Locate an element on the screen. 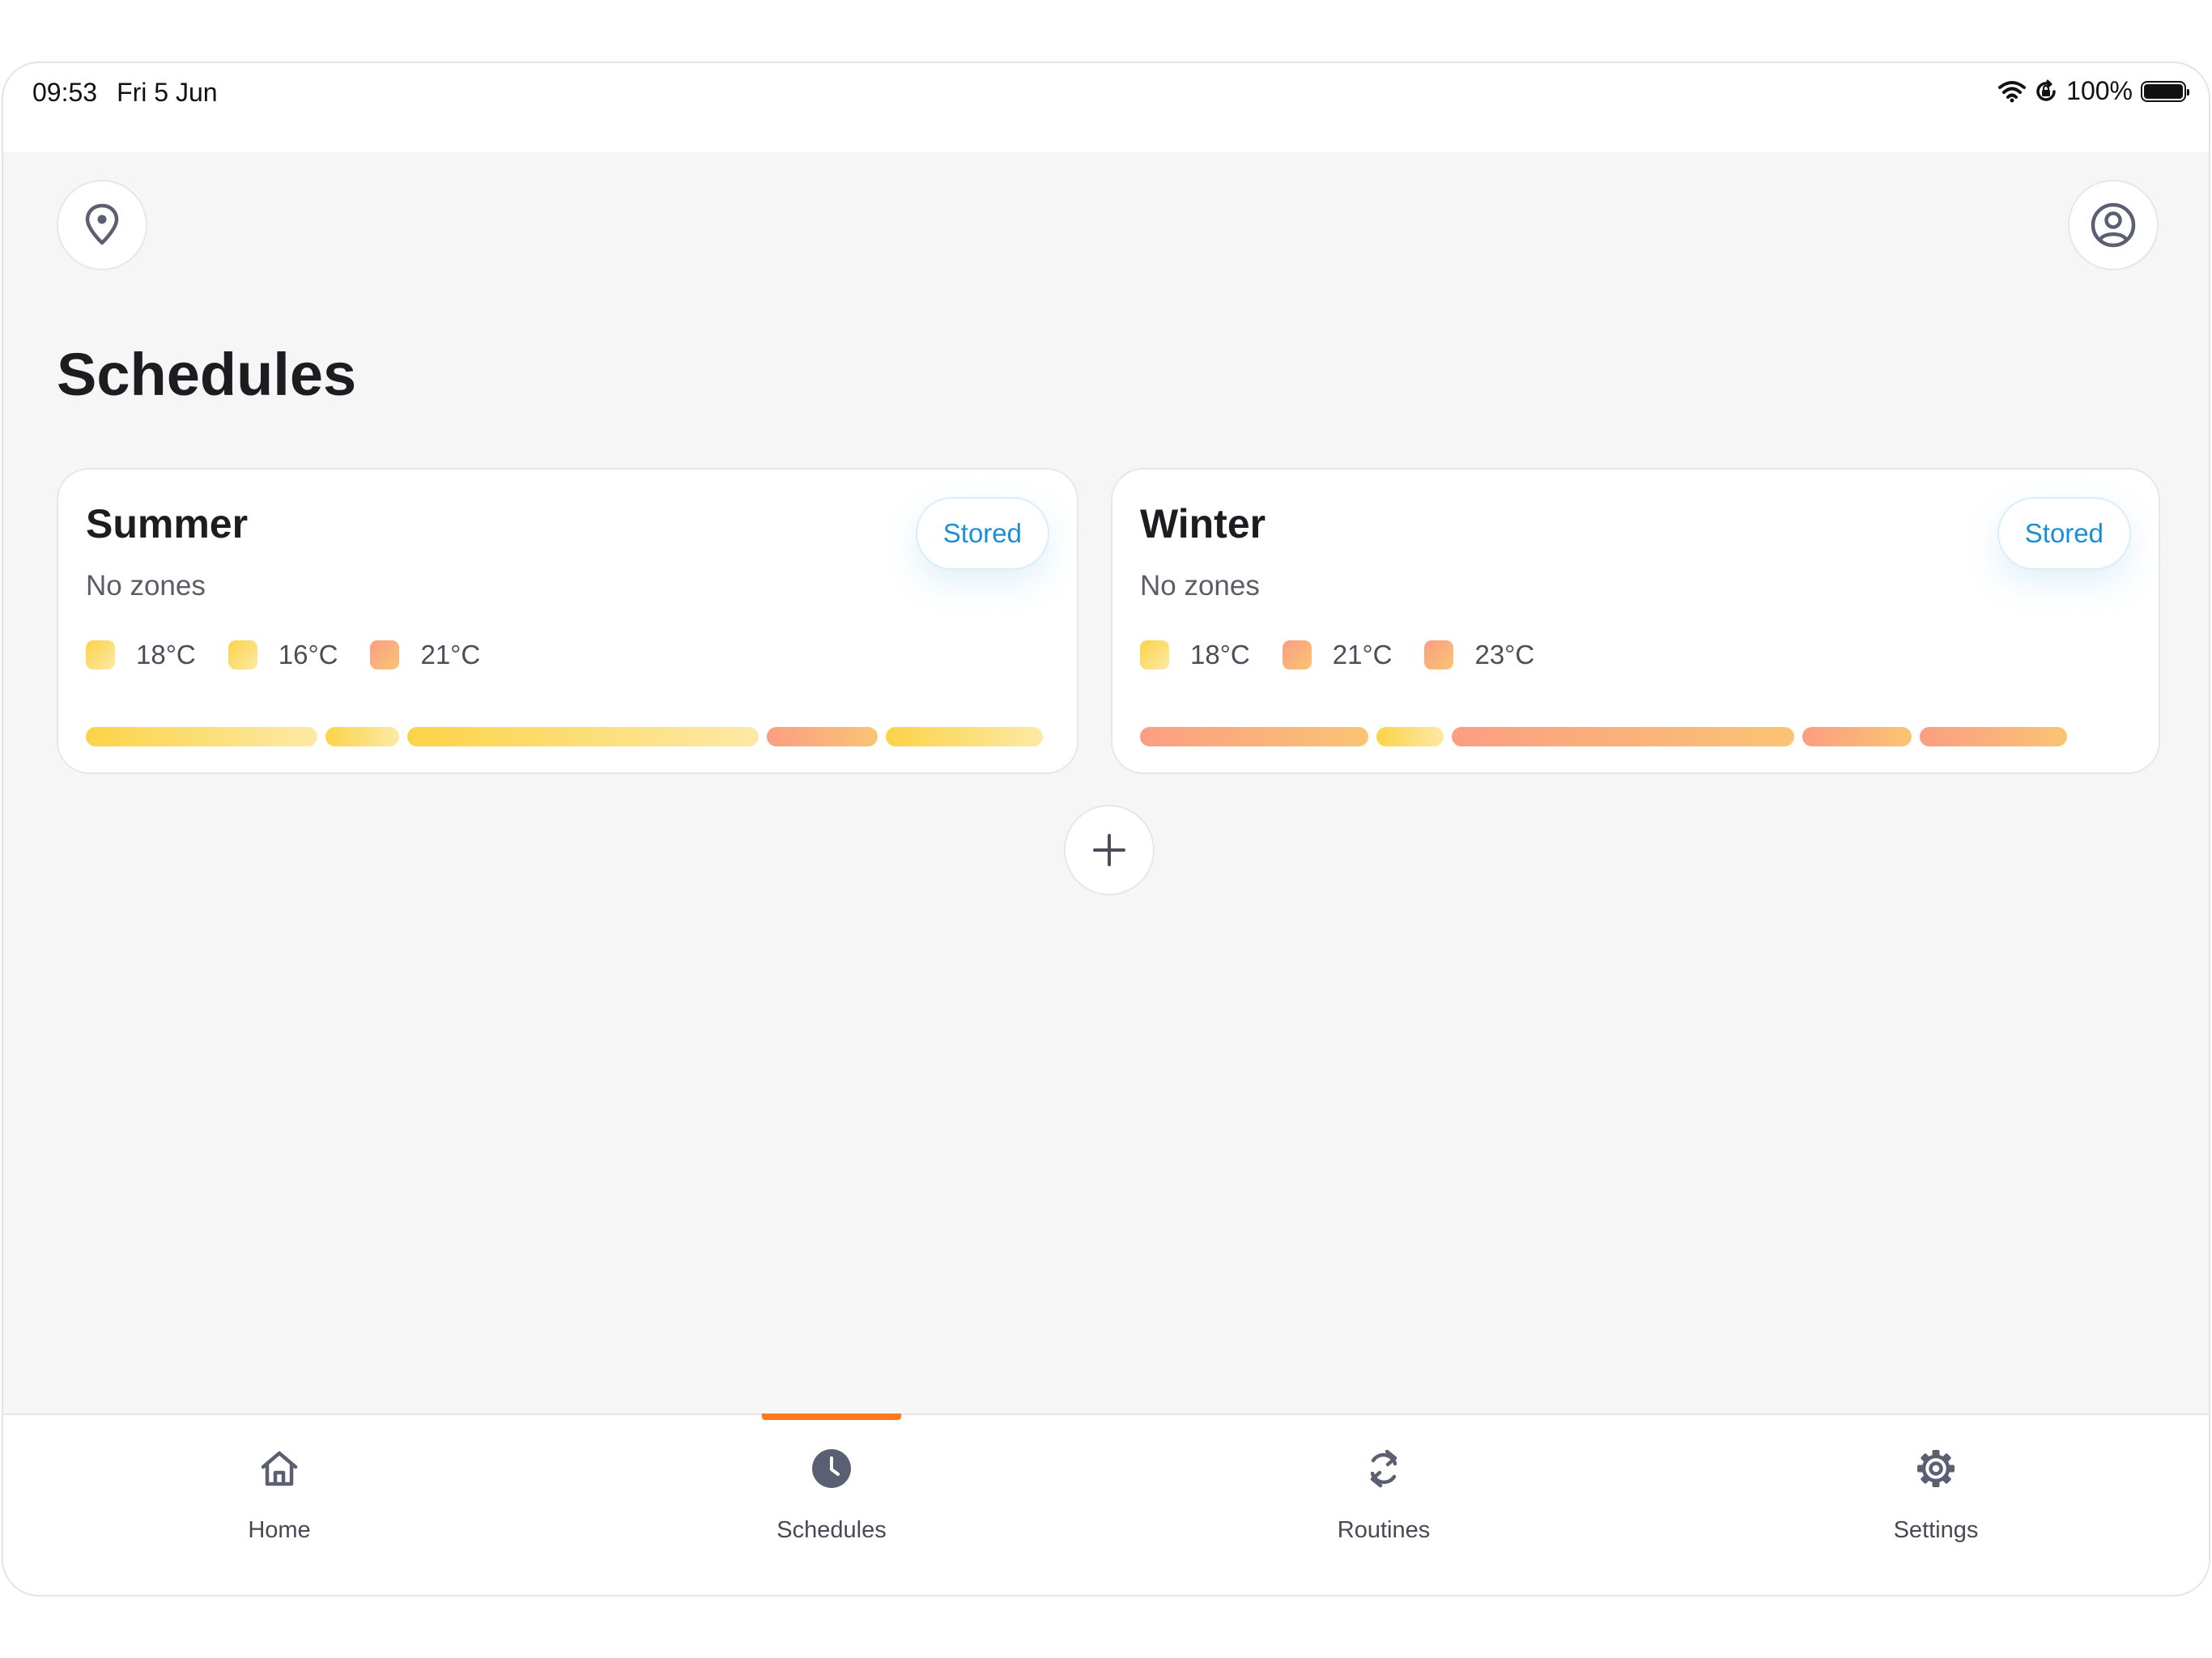  active-tab-indicator is located at coordinates (832, 1417).